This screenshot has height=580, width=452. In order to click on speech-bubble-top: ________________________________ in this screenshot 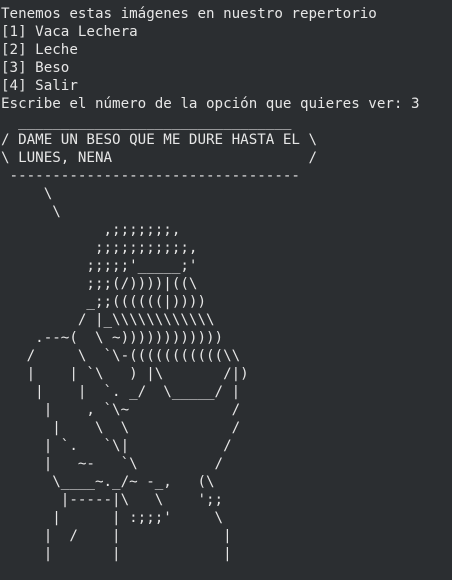, I will do `click(146, 122)`.